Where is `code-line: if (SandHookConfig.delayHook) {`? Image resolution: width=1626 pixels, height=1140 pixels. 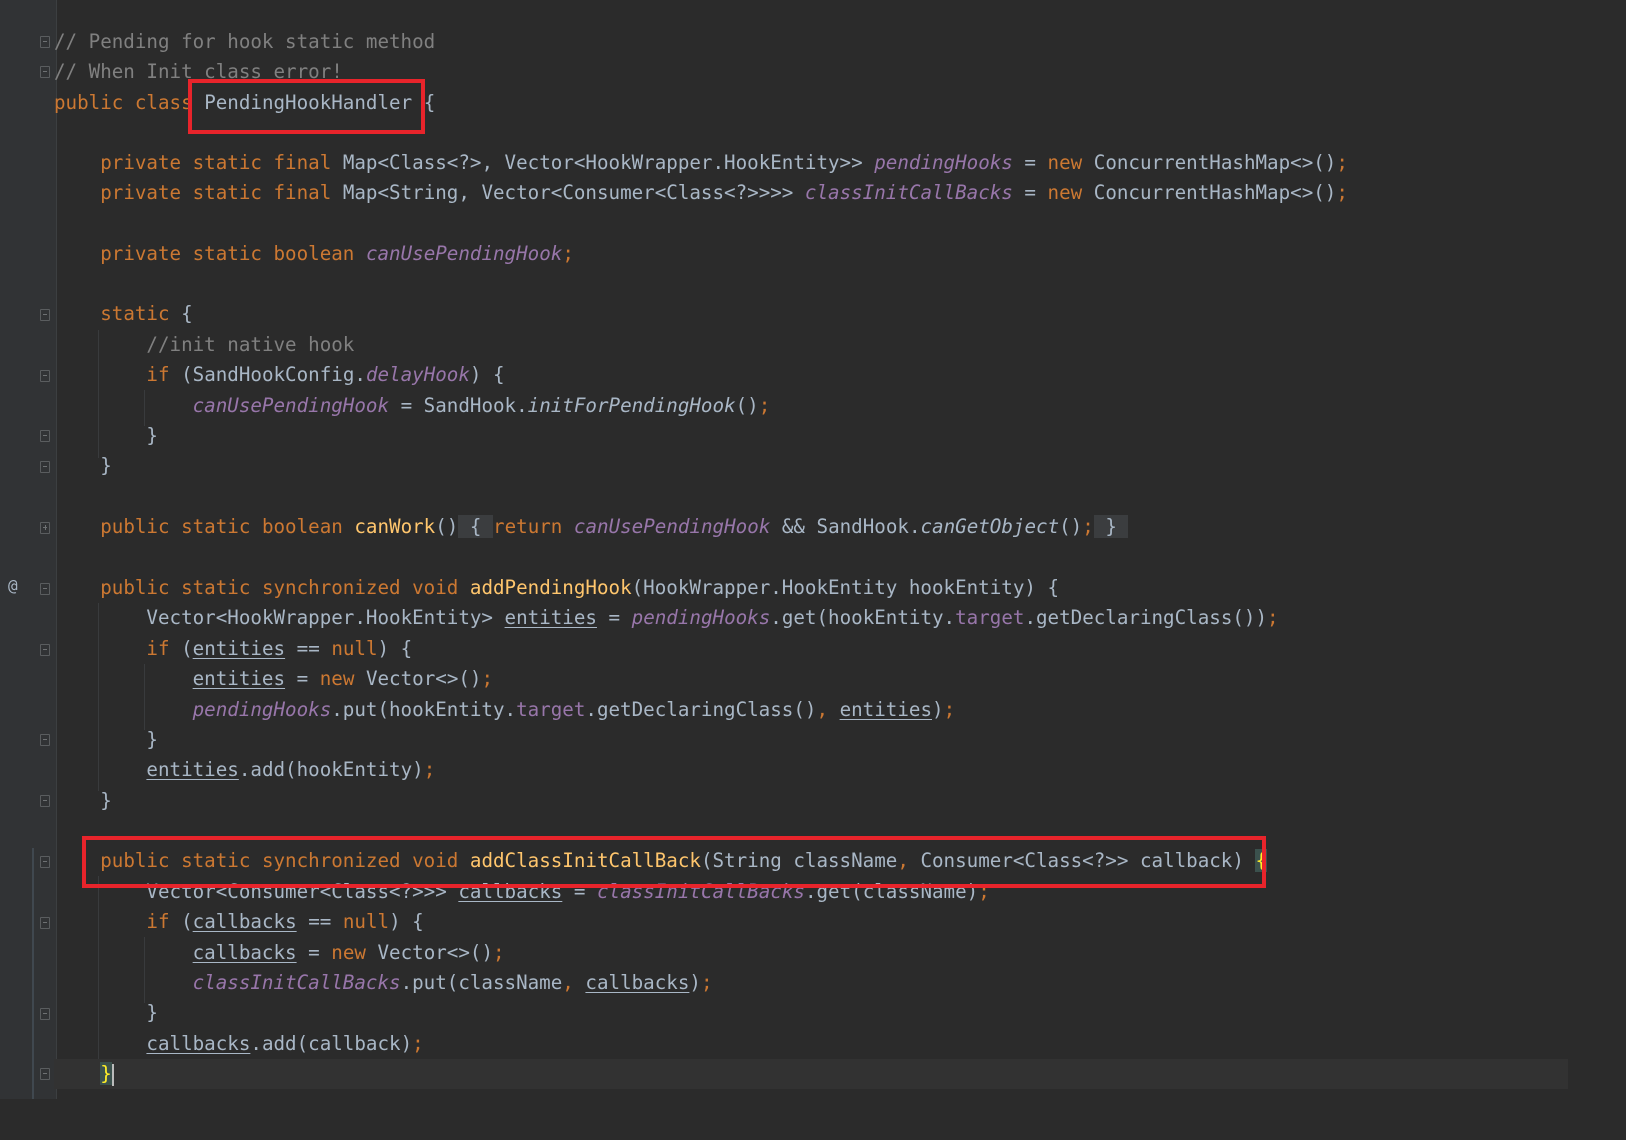
code-line: if (SandHookConfig.delayHook) { is located at coordinates (279, 375).